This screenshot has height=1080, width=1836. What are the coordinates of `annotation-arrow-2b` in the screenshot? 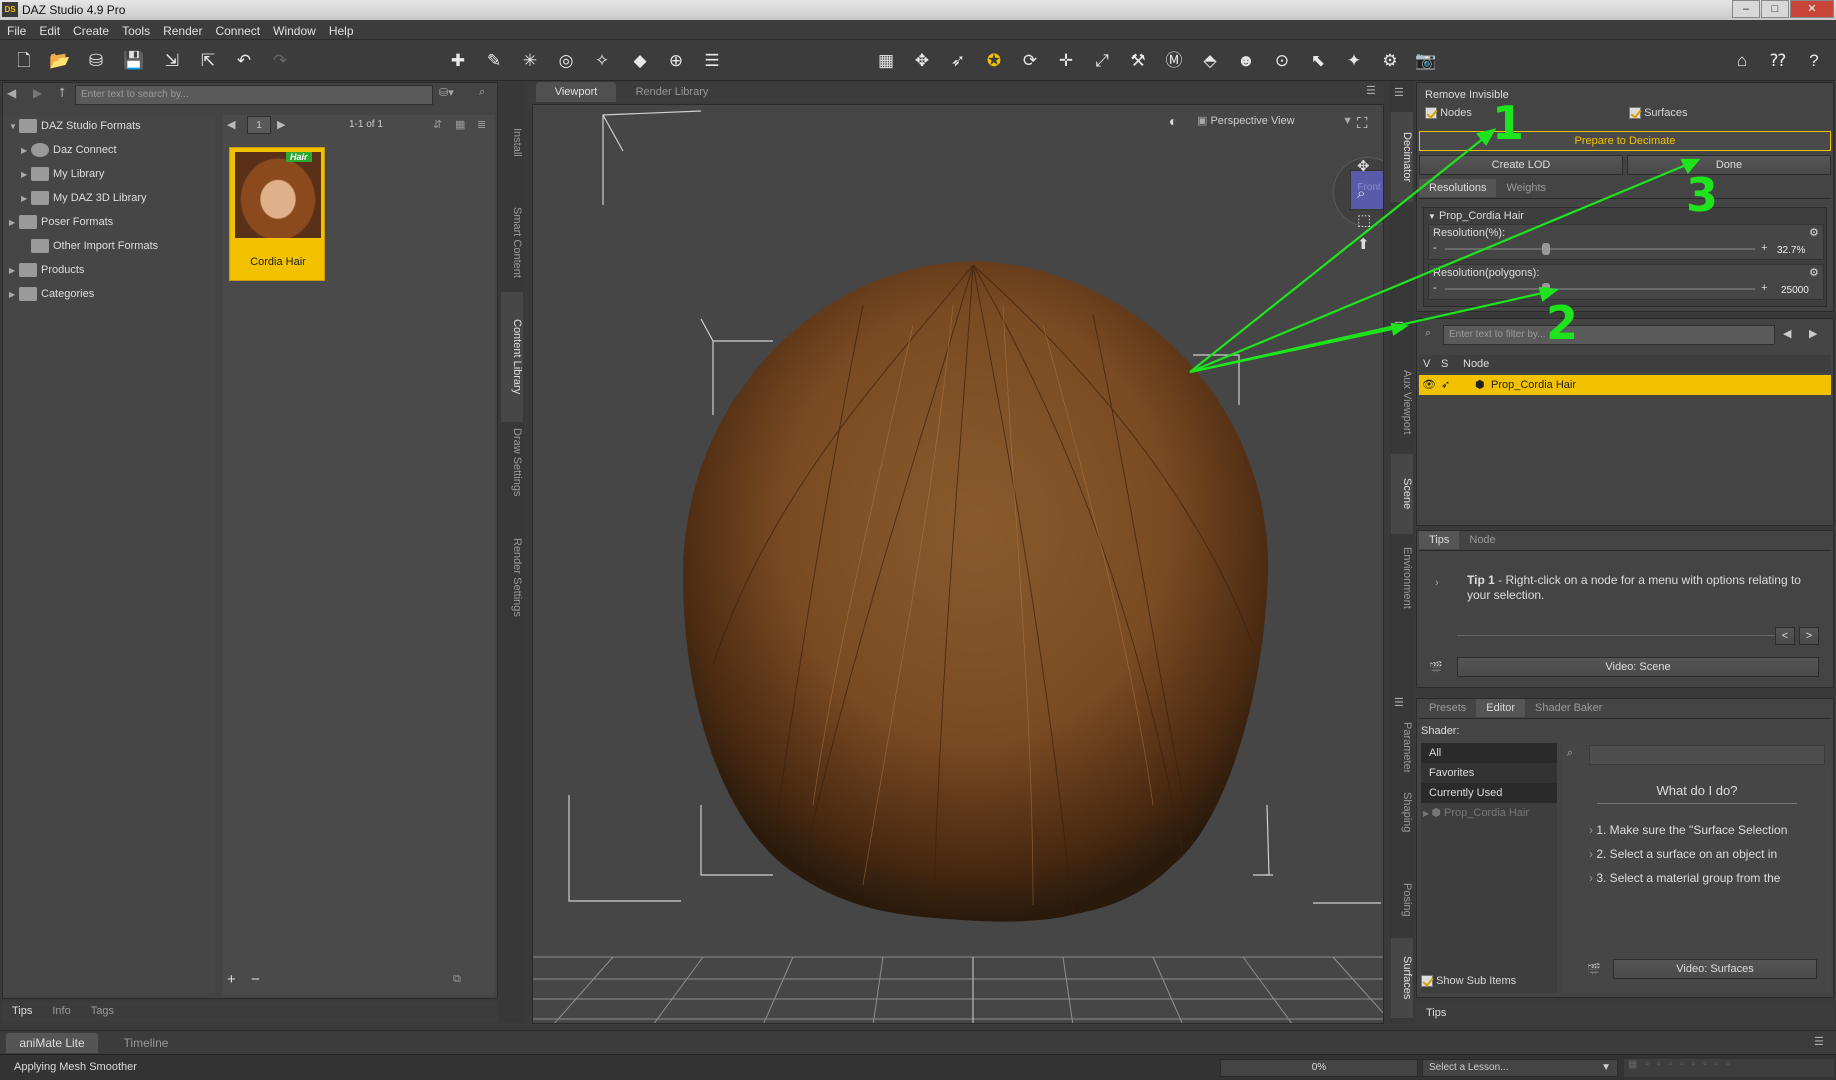 It's located at (1298, 349).